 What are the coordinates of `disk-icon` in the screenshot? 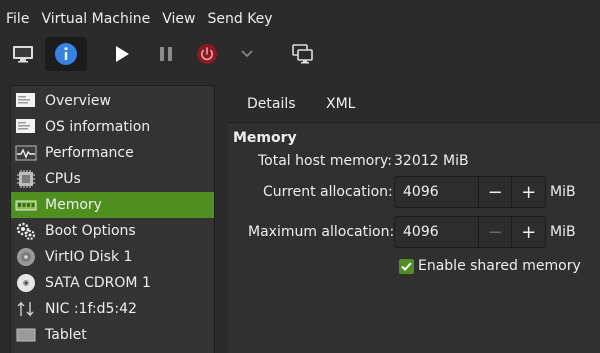 It's located at (26, 257).